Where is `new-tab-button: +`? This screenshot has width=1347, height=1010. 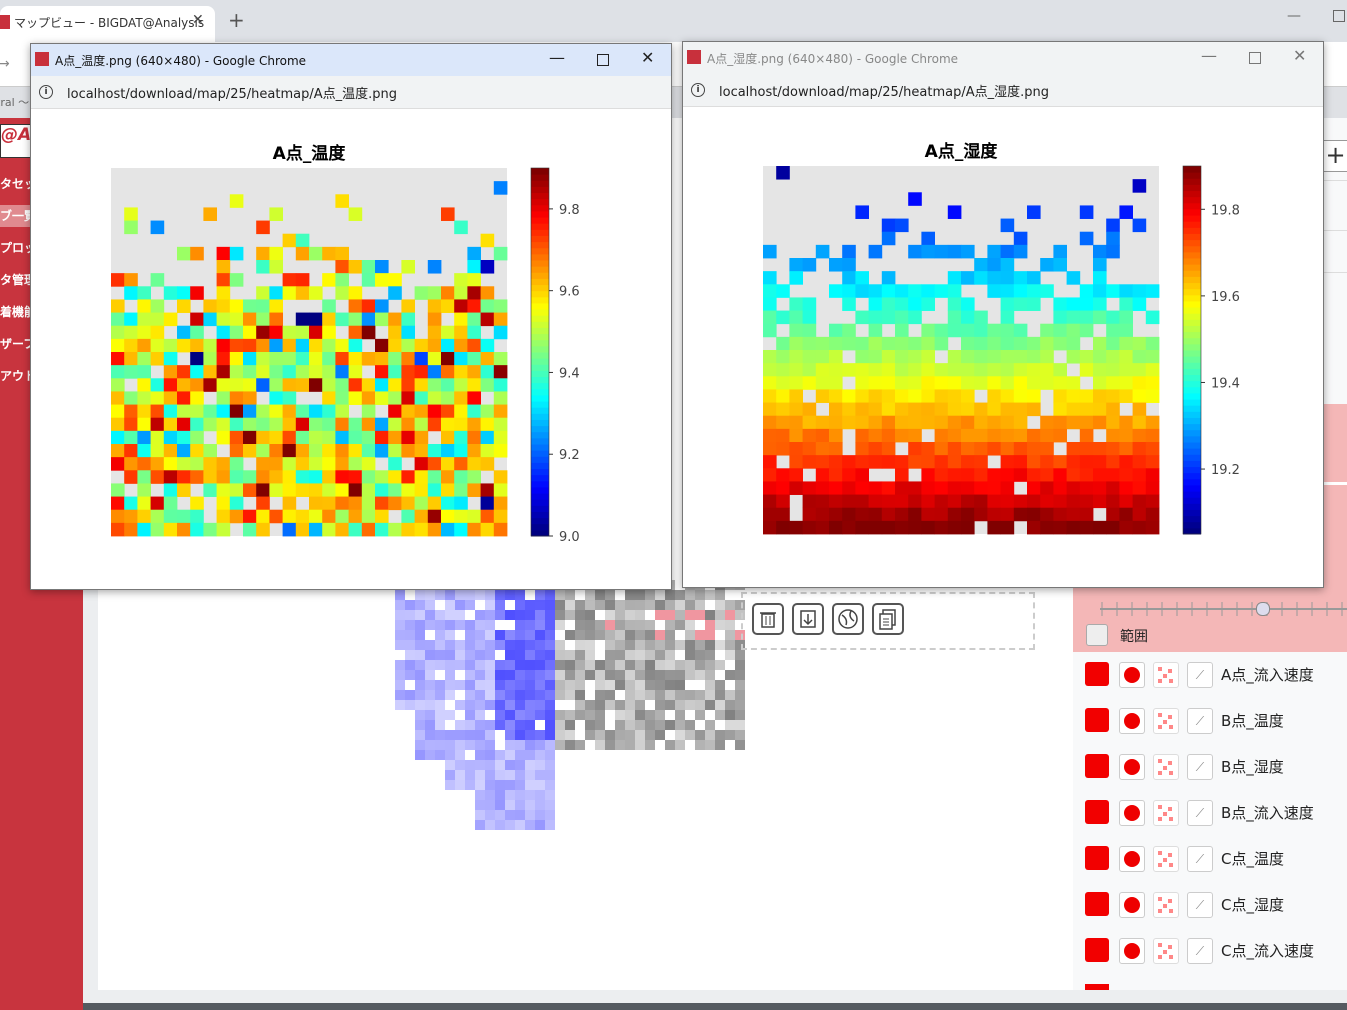 new-tab-button: + is located at coordinates (236, 20).